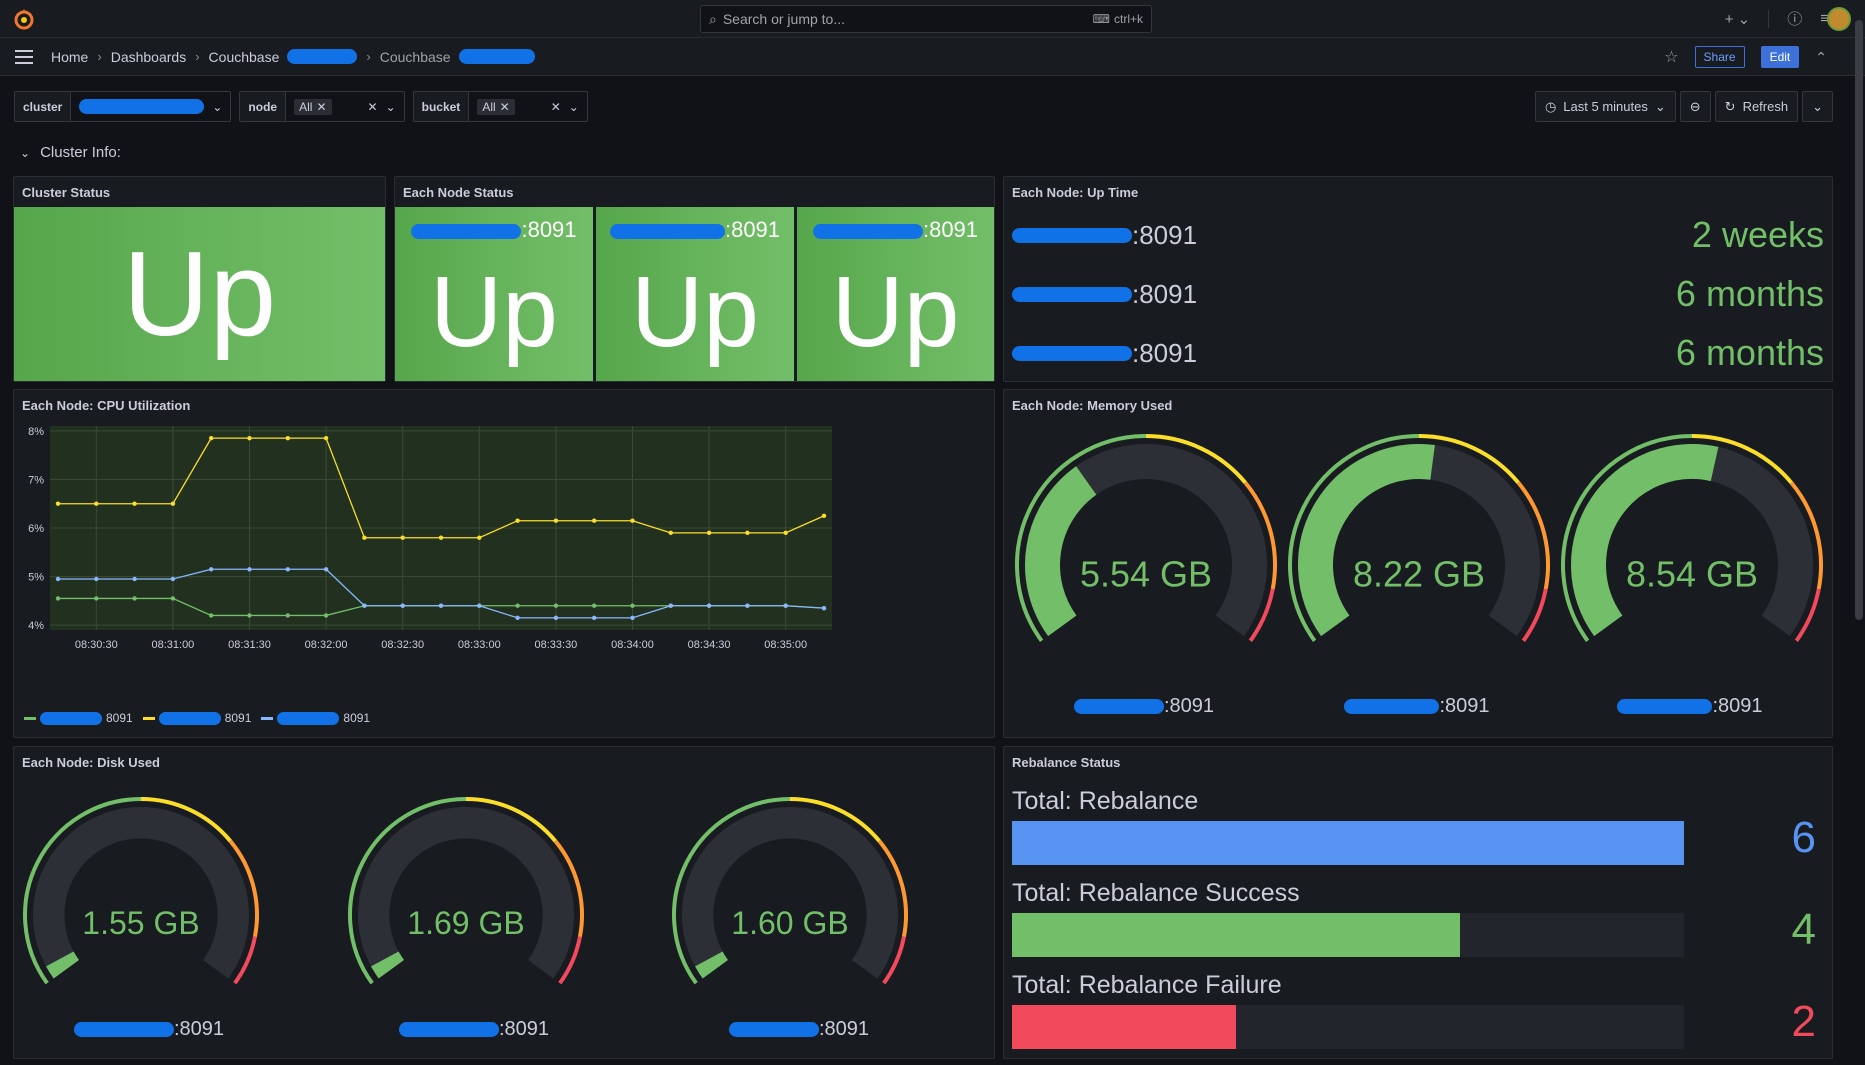 This screenshot has width=1865, height=1065. Describe the element at coordinates (926, 19) in the screenshot. I see `search-bar: ⌕ Search or jump to... ⌨ ctrl+k` at that location.